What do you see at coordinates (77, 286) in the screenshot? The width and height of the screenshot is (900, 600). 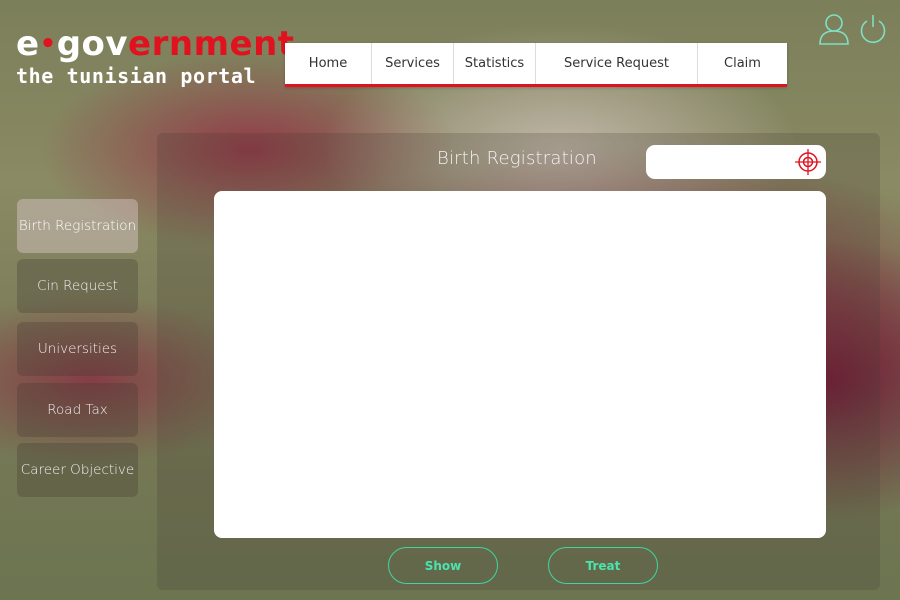 I see `sidebar-item-cin-request: Cin Request` at bounding box center [77, 286].